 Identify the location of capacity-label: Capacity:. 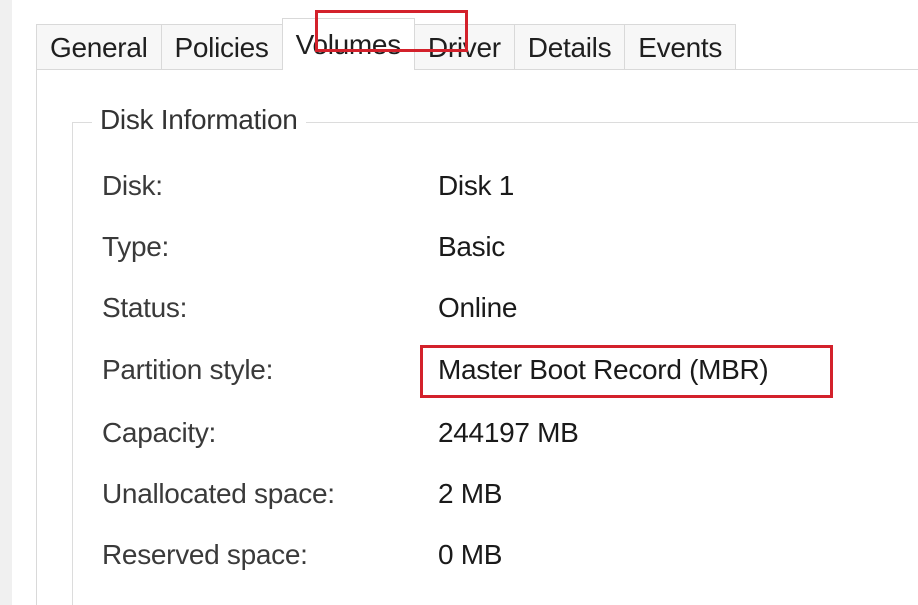
(159, 432).